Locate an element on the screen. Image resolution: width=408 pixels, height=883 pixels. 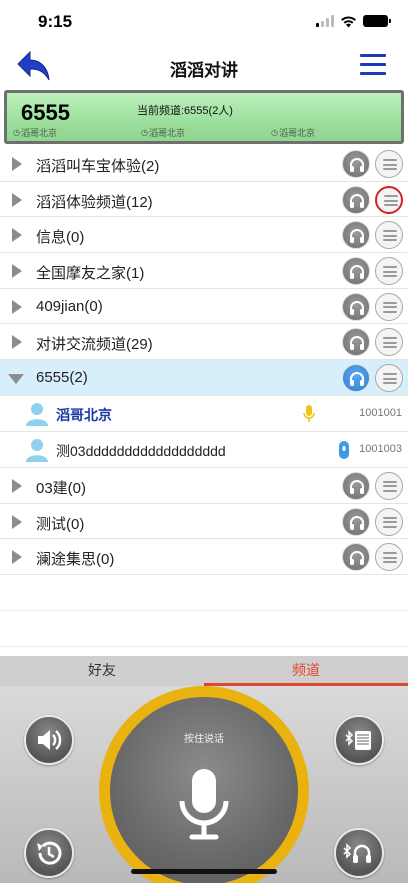
channel-row: 澜途集思(0) is located at coordinates (204, 557).